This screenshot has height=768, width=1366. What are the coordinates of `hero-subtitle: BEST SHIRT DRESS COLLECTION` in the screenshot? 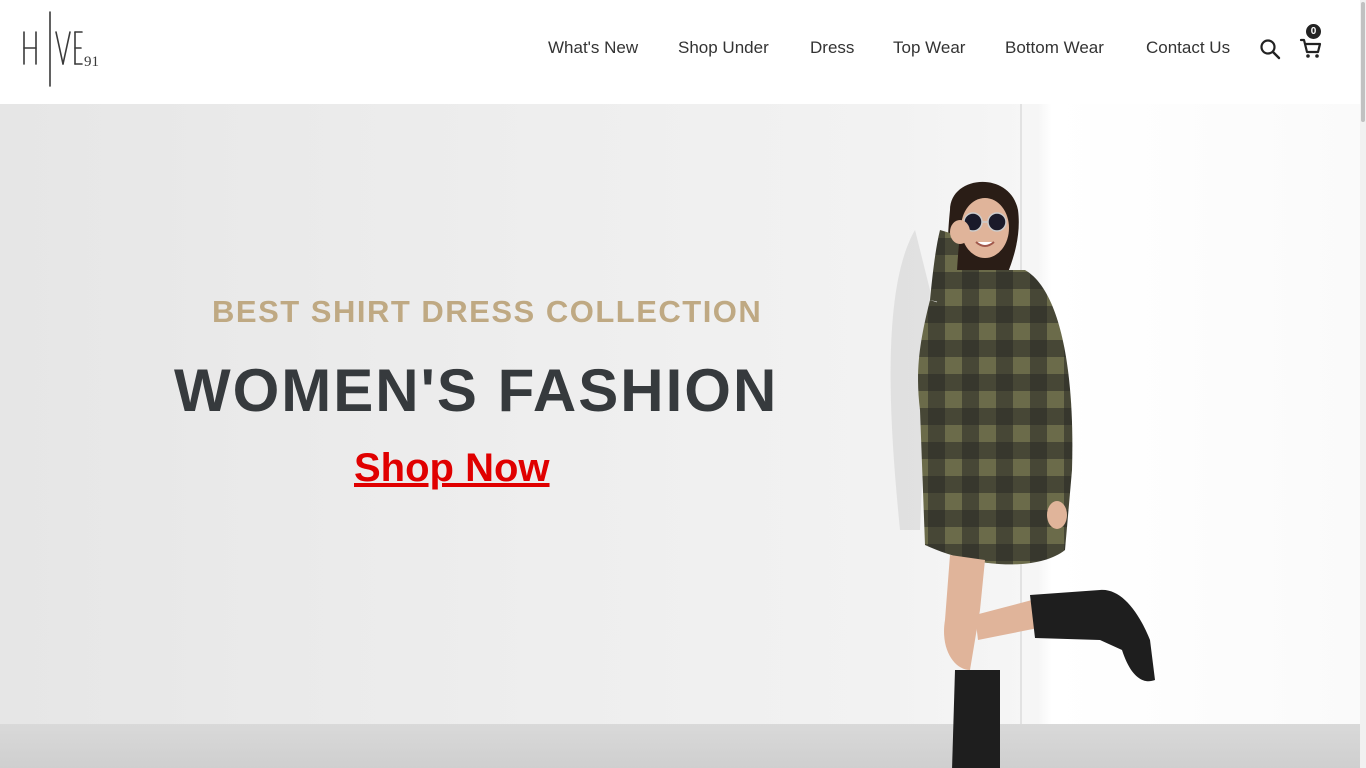 It's located at (487, 311).